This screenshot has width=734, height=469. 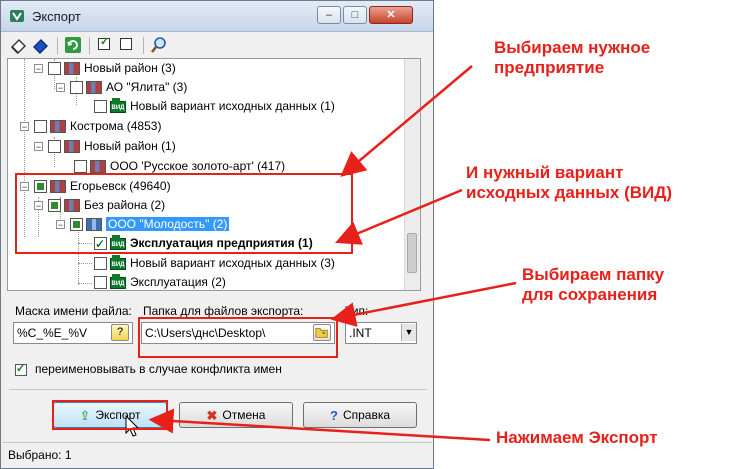 I want to click on close-button: ✕, so click(x=391, y=15).